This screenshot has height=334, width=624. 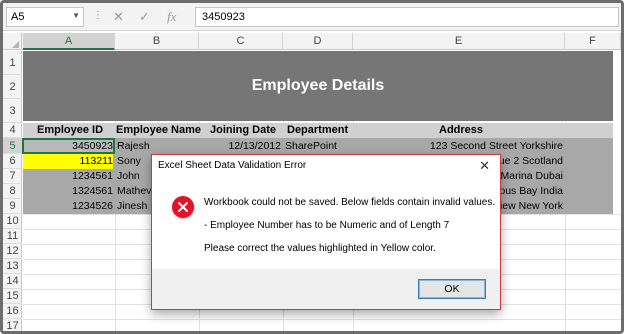 I want to click on sheet-title: Employee Details, so click(x=318, y=85).